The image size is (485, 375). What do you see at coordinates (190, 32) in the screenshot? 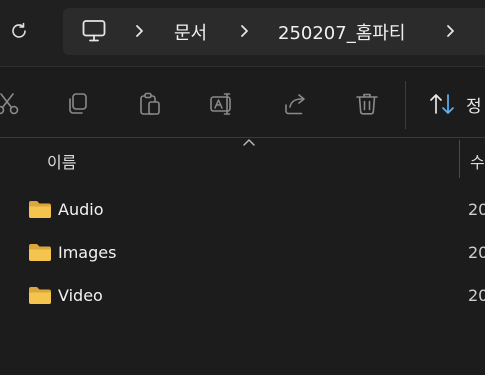
I see `breadcrumb-item-documents: 문서` at bounding box center [190, 32].